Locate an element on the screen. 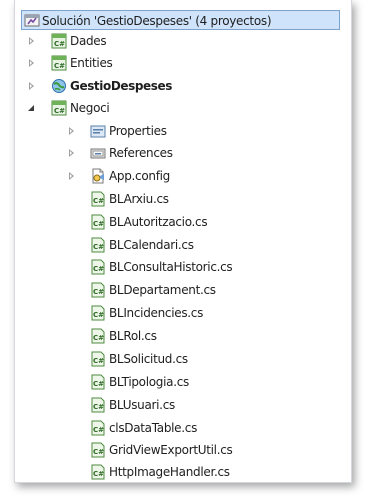  file-label: BLAutoritzacio.cs is located at coordinates (158, 222).